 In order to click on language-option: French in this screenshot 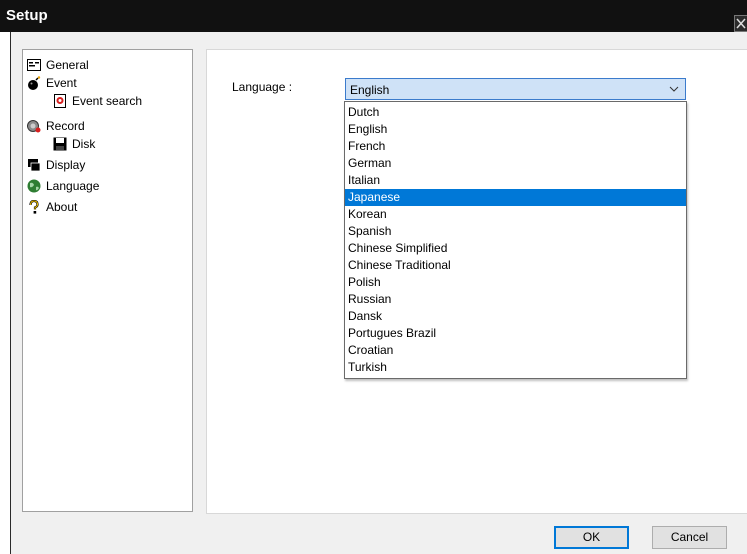, I will do `click(515, 146)`.